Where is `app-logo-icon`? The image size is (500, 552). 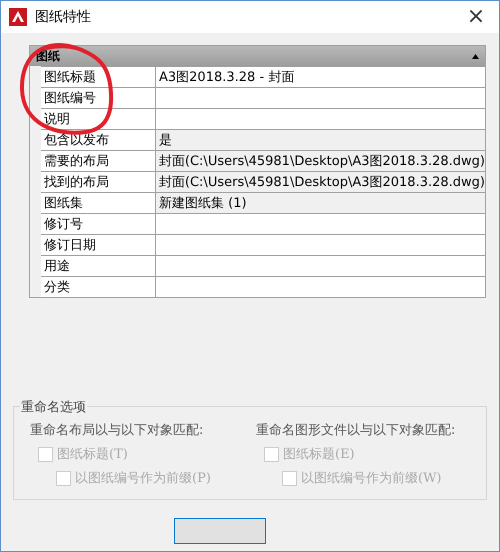
app-logo-icon is located at coordinates (18, 17).